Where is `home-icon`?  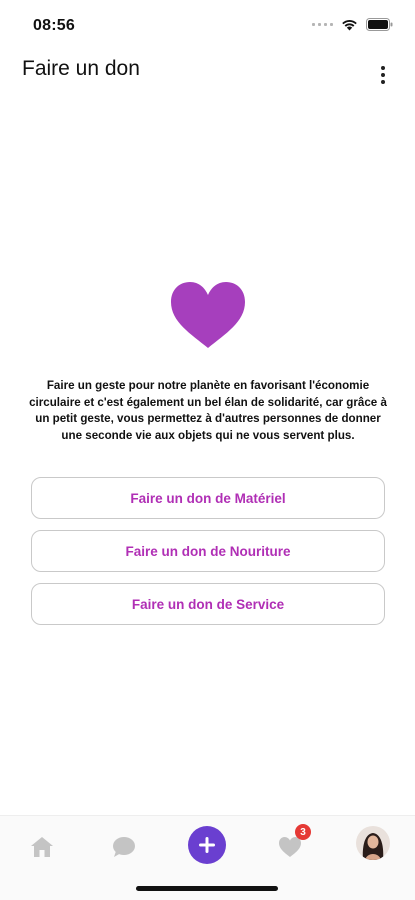 home-icon is located at coordinates (42, 847).